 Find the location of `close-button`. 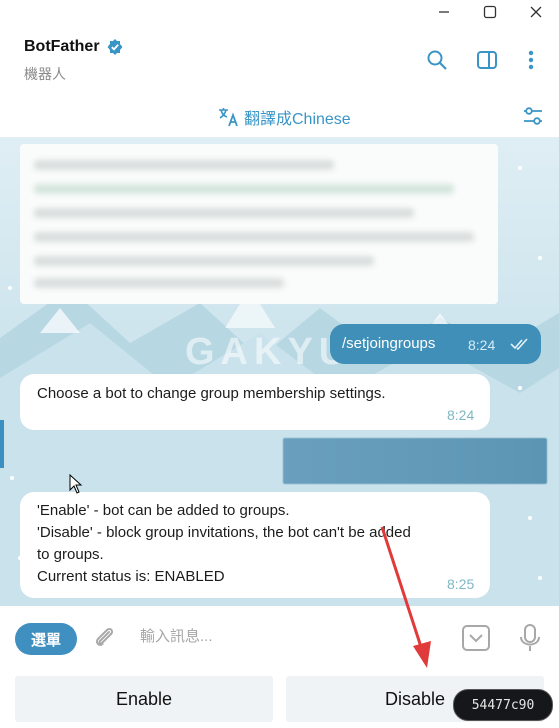

close-button is located at coordinates (536, 12).